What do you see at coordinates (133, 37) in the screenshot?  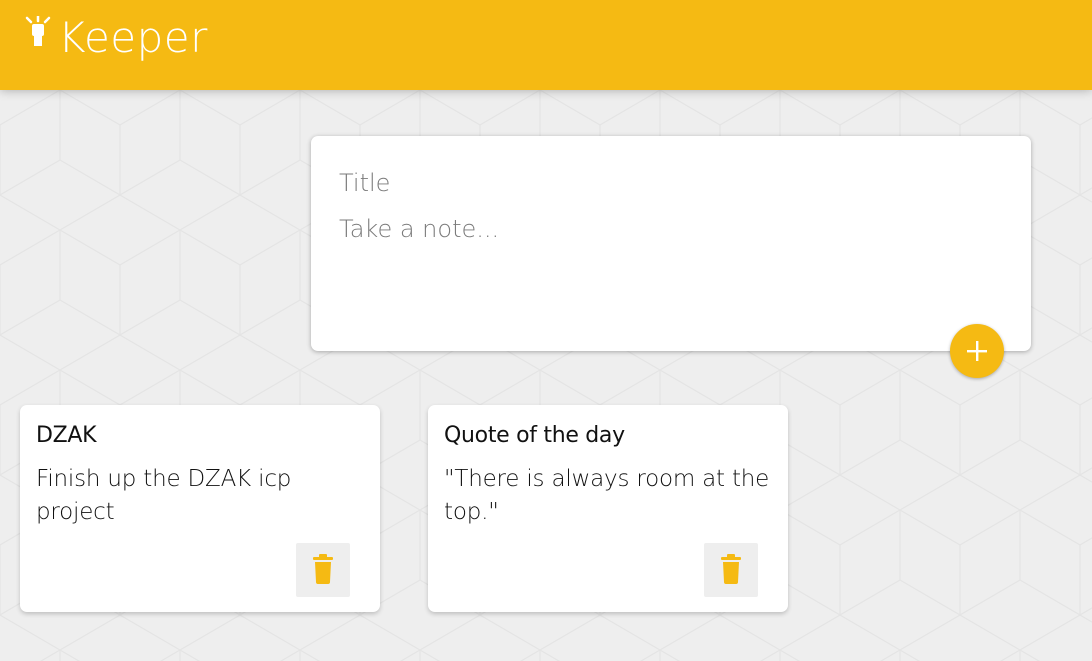 I see `app-title: Keeper` at bounding box center [133, 37].